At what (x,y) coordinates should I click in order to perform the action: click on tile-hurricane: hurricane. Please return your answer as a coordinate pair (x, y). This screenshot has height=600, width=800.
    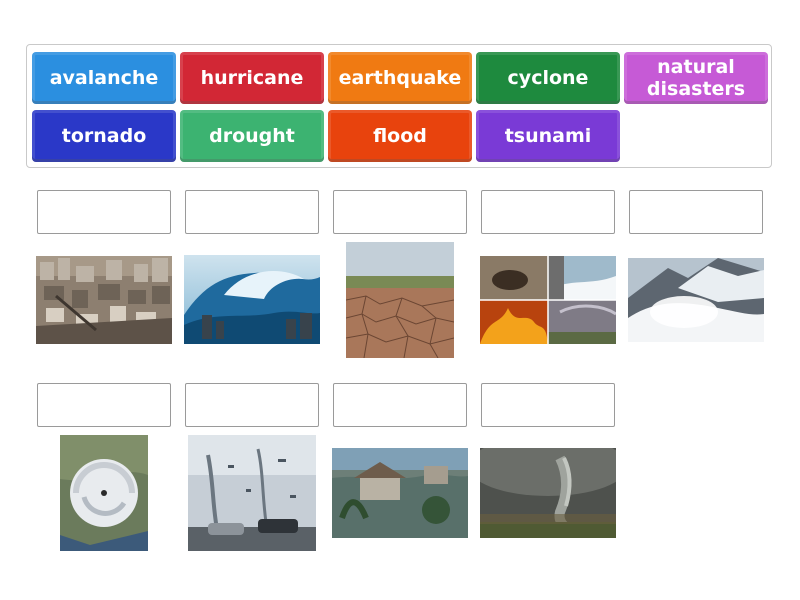
    Looking at the image, I should click on (252, 78).